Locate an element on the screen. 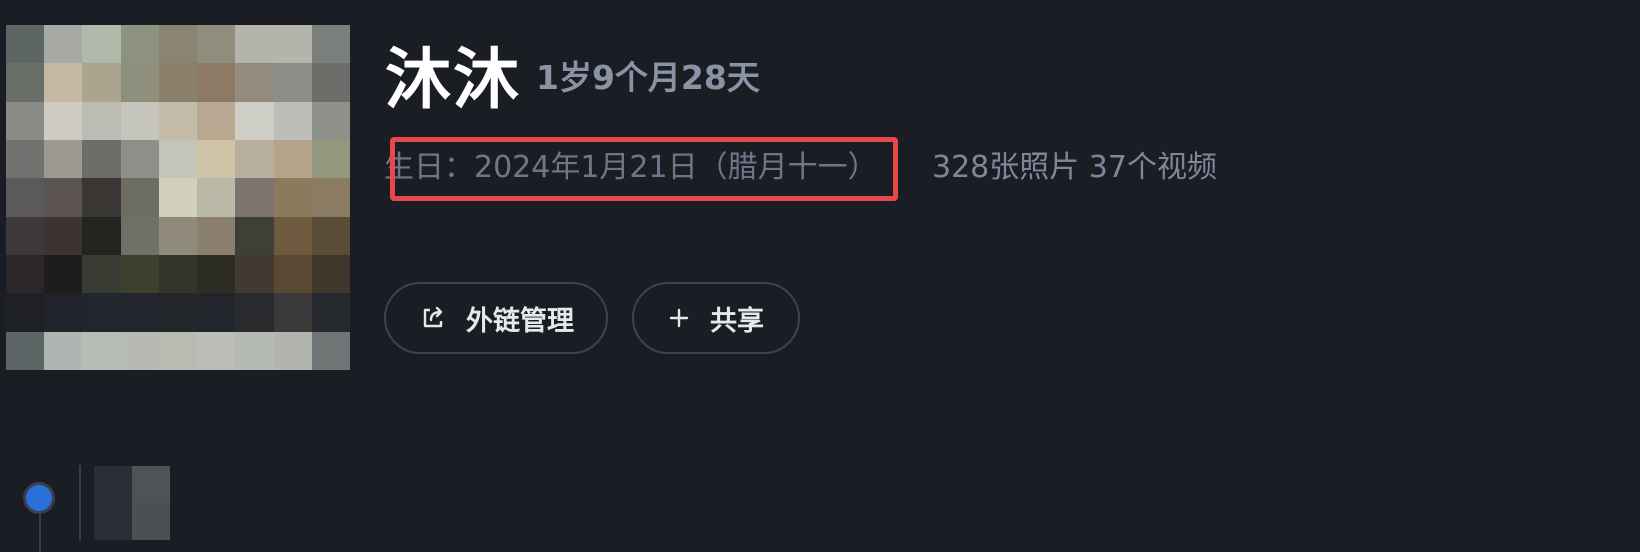 The width and height of the screenshot is (1640, 552). profile-name: 沐沐 is located at coordinates (453, 79).